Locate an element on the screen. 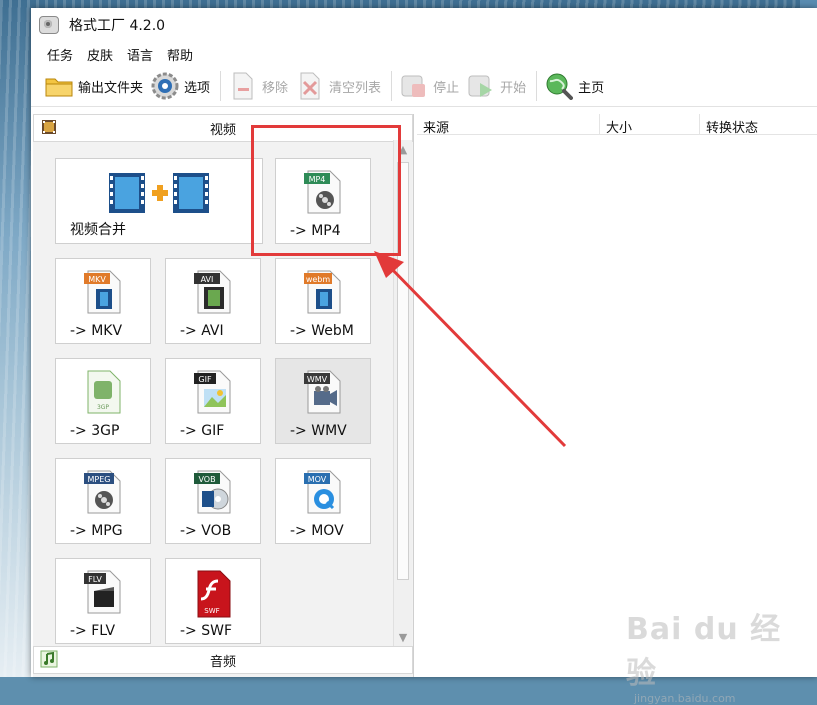  tile-webm: webm -> WebM is located at coordinates (323, 301).